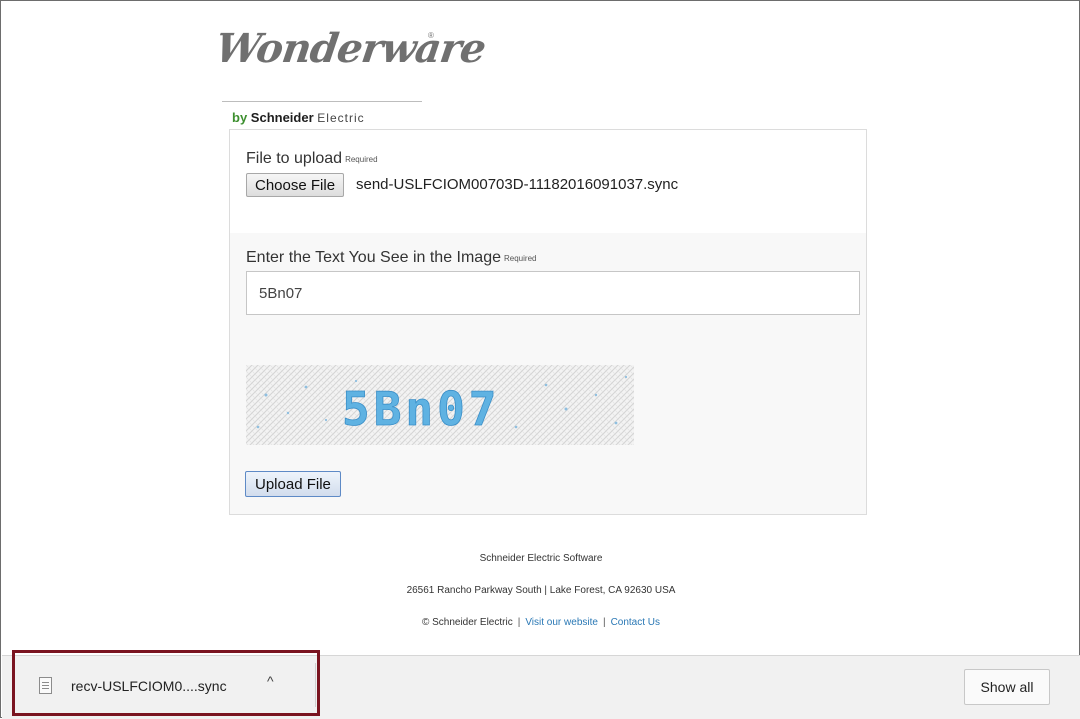 The image size is (1080, 719). What do you see at coordinates (561, 622) in the screenshot?
I see `visit-website-link: Visit our website` at bounding box center [561, 622].